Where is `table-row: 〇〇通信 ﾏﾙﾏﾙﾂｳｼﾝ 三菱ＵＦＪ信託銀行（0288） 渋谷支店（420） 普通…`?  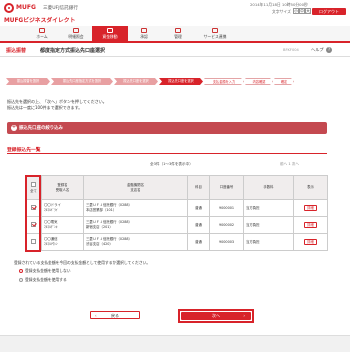
table-row: 〇〇通信 ﾏﾙﾏﾙﾂｳｼﾝ 三菱ＵＦＪ信託銀行（0288） 渋谷支店（420） 普通… is located at coordinates (176, 242).